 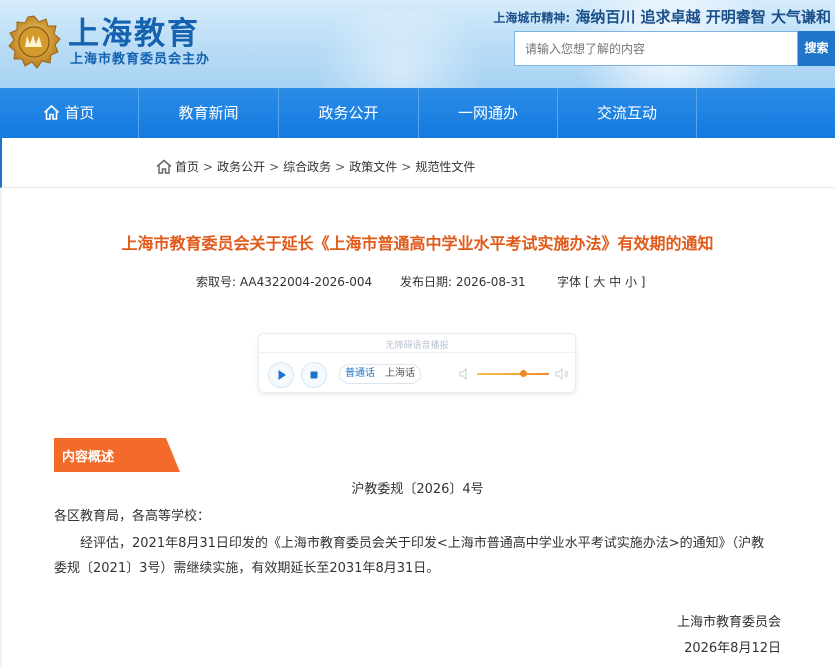 I want to click on player-divider, so click(x=417, y=352).